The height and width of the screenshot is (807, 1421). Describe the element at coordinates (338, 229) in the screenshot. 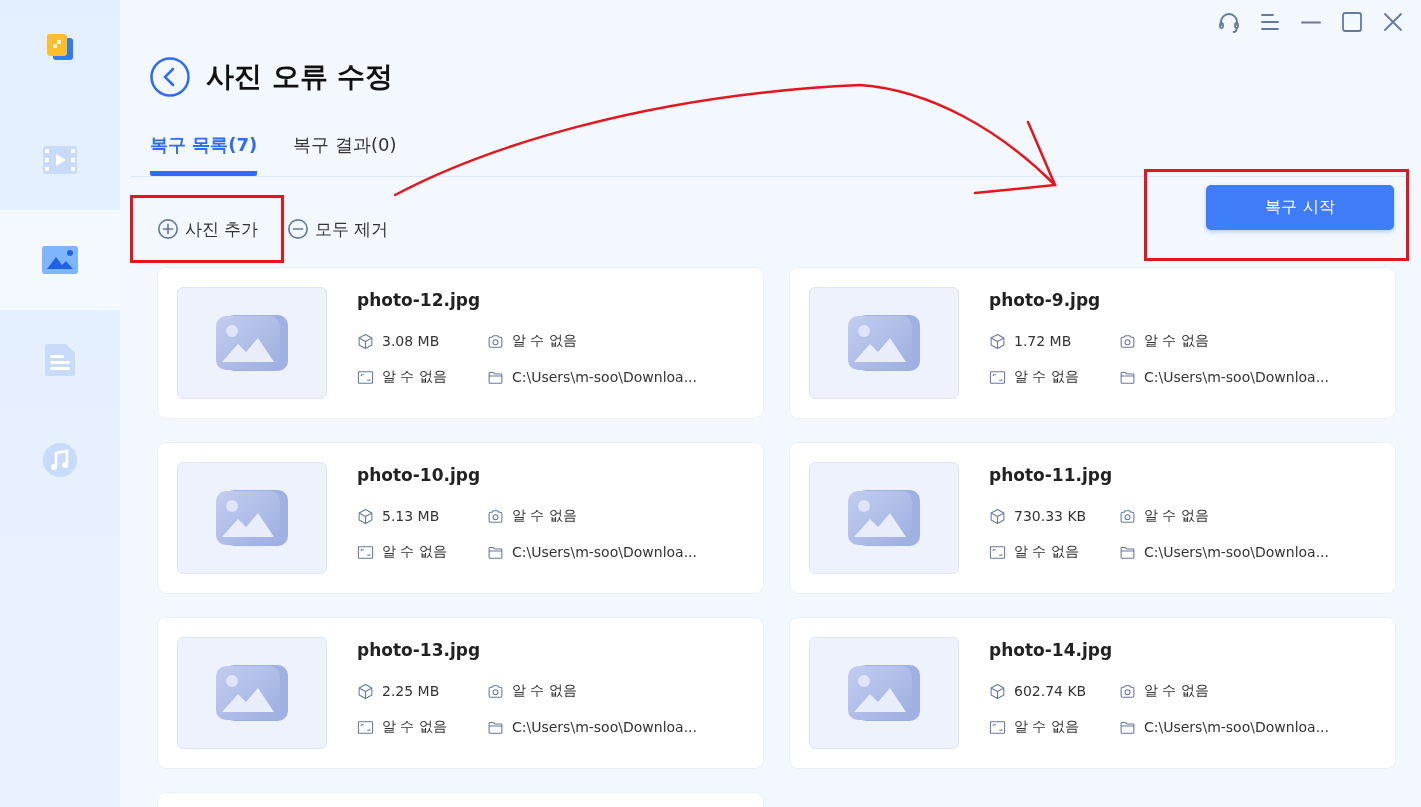

I see `remove-all-button: 모두 제거` at that location.